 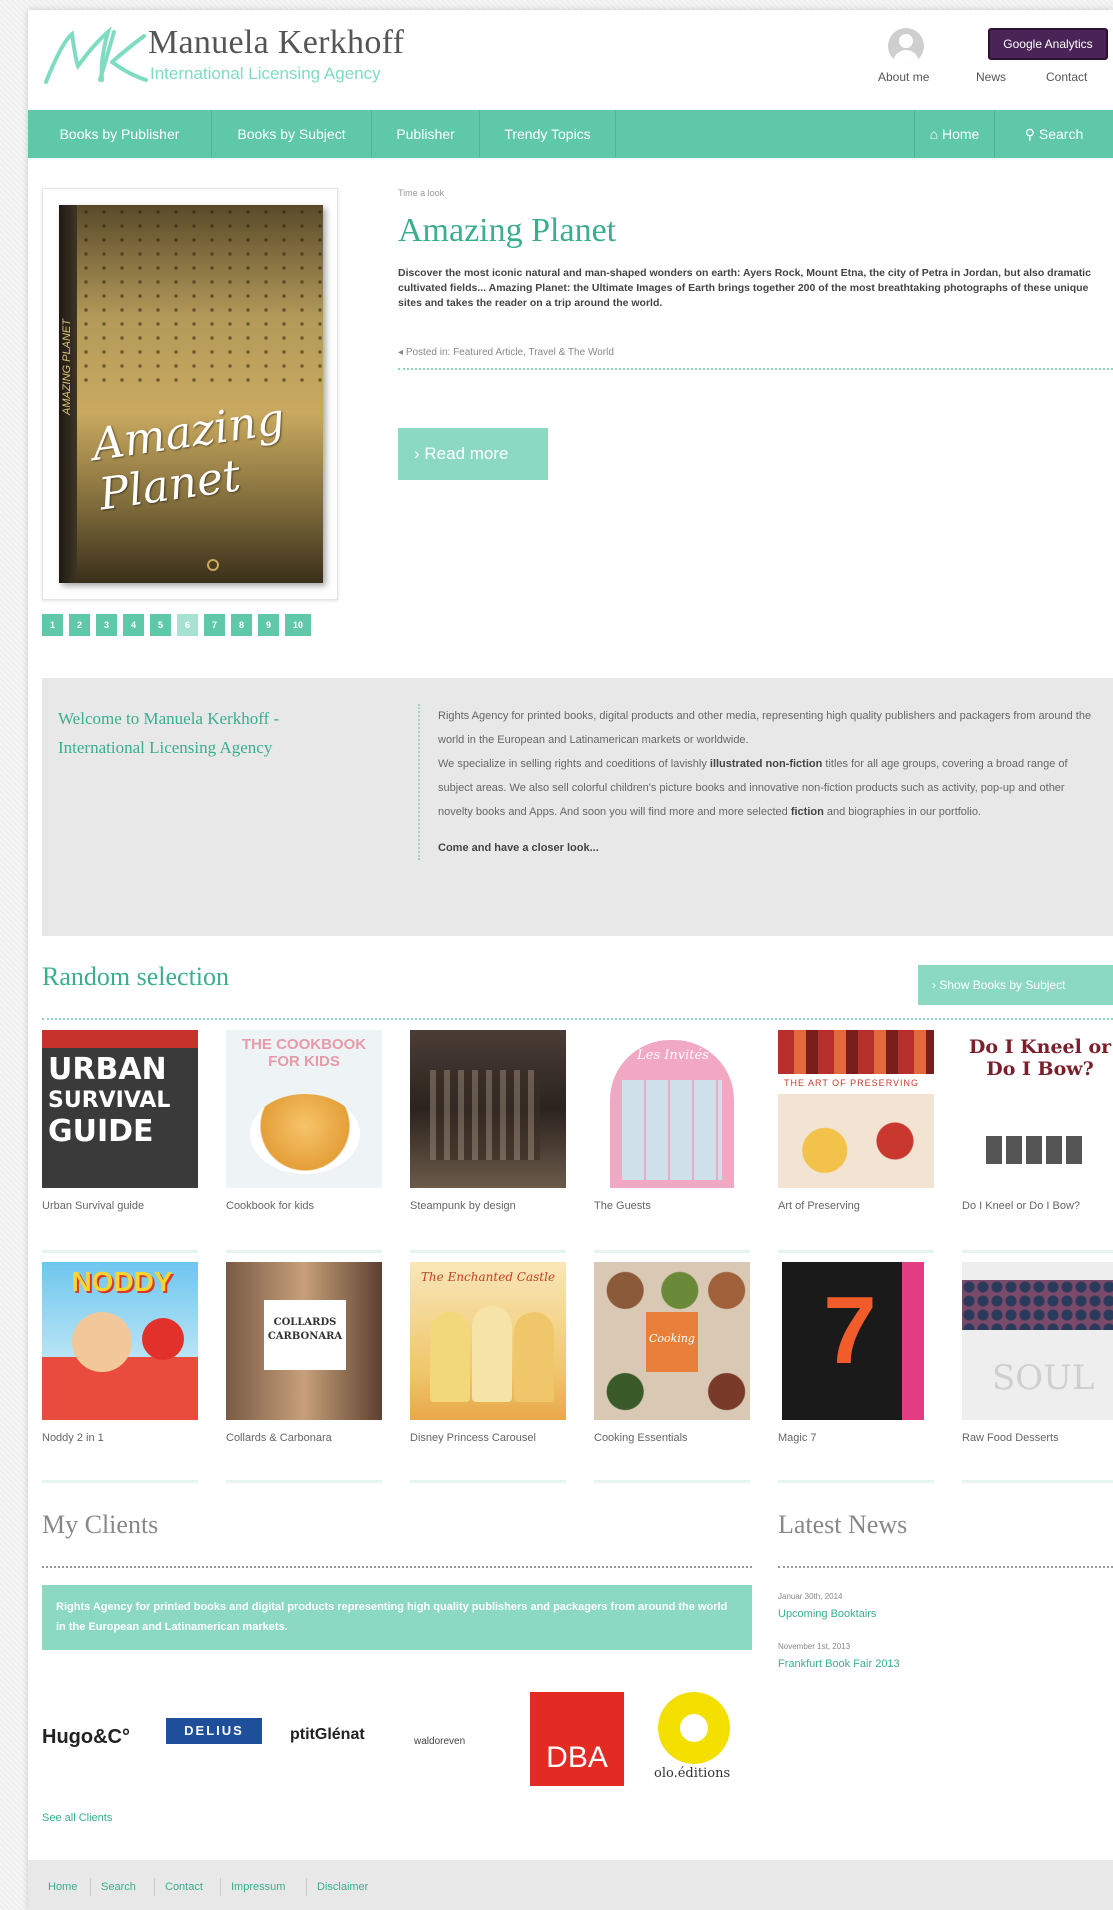 I want to click on client-logo-delius: DELIUS, so click(x=214, y=1731).